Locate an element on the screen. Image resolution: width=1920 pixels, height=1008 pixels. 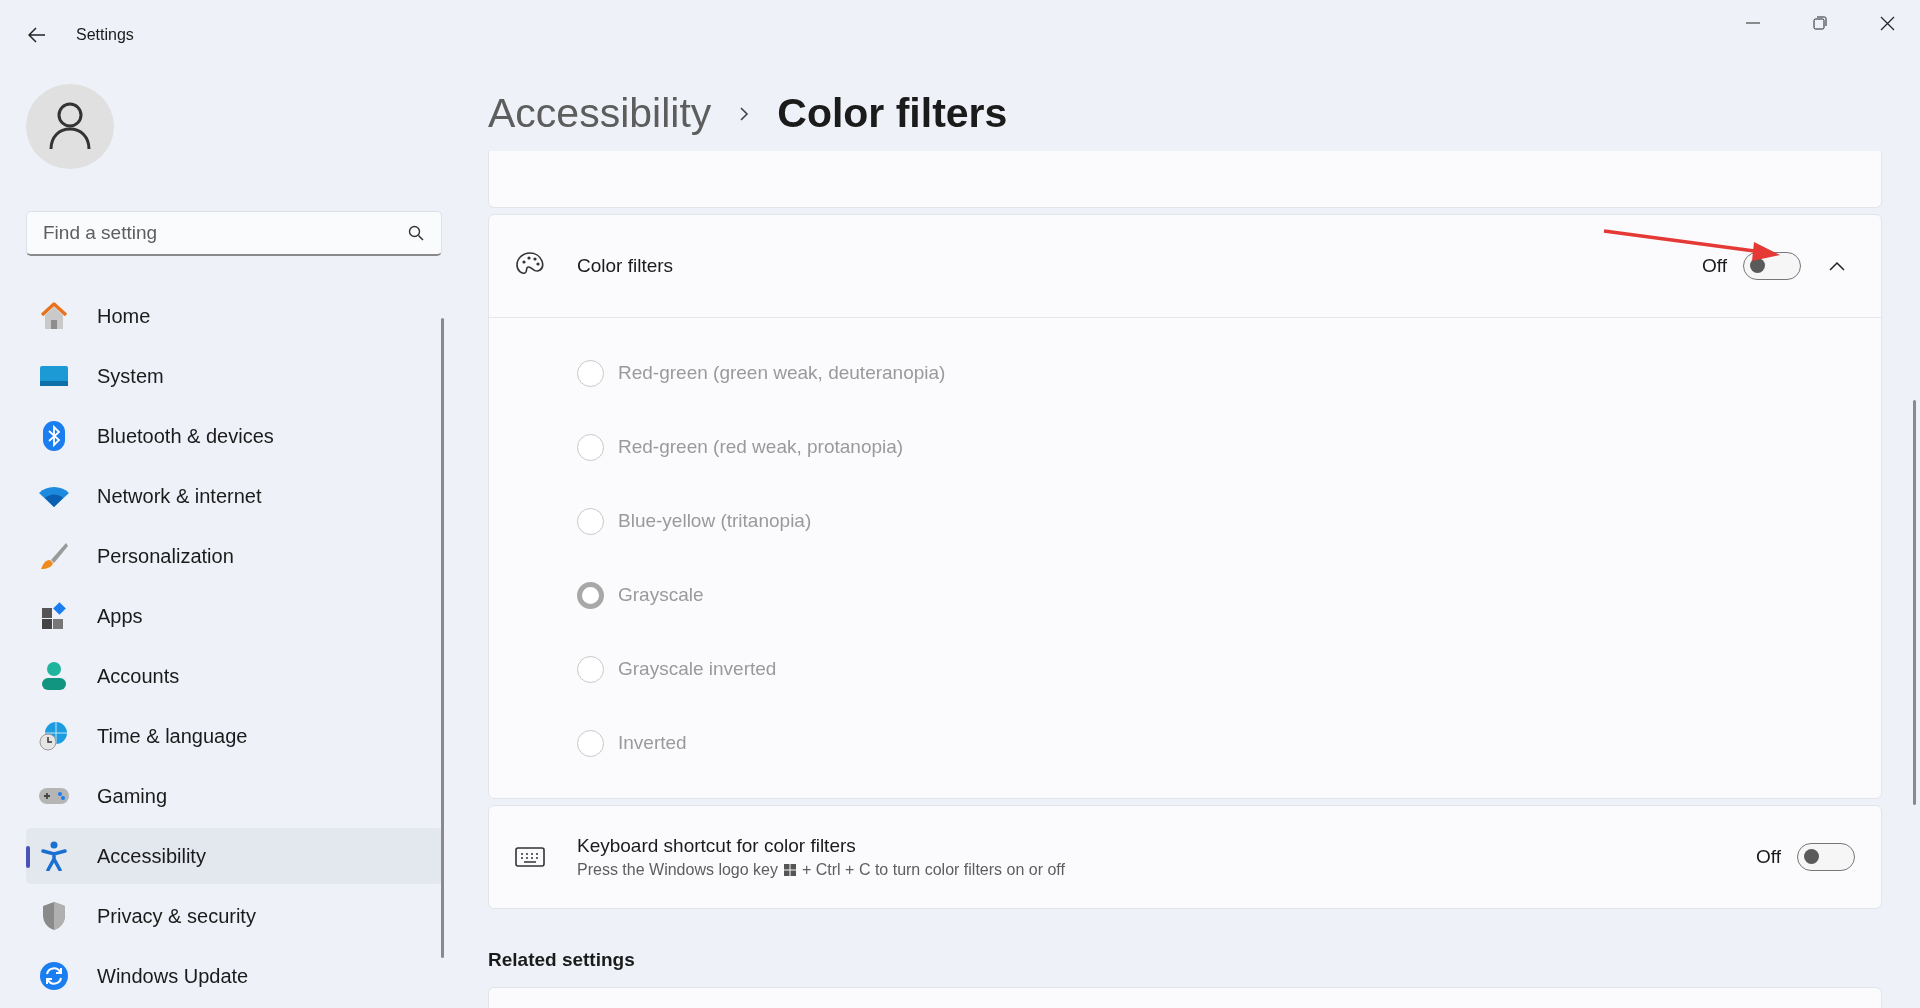
paintbrush-icon is located at coordinates (54, 556).